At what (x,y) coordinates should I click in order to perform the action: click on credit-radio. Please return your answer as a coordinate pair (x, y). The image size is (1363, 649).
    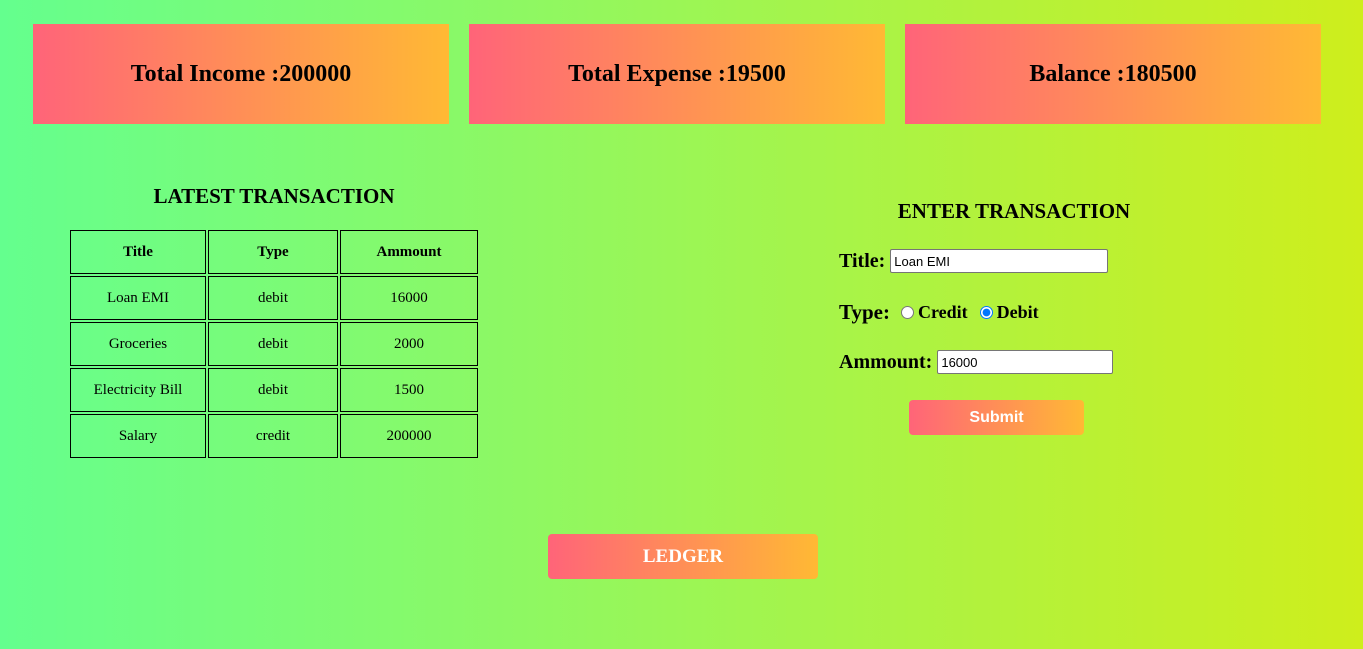
    Looking at the image, I should click on (907, 312).